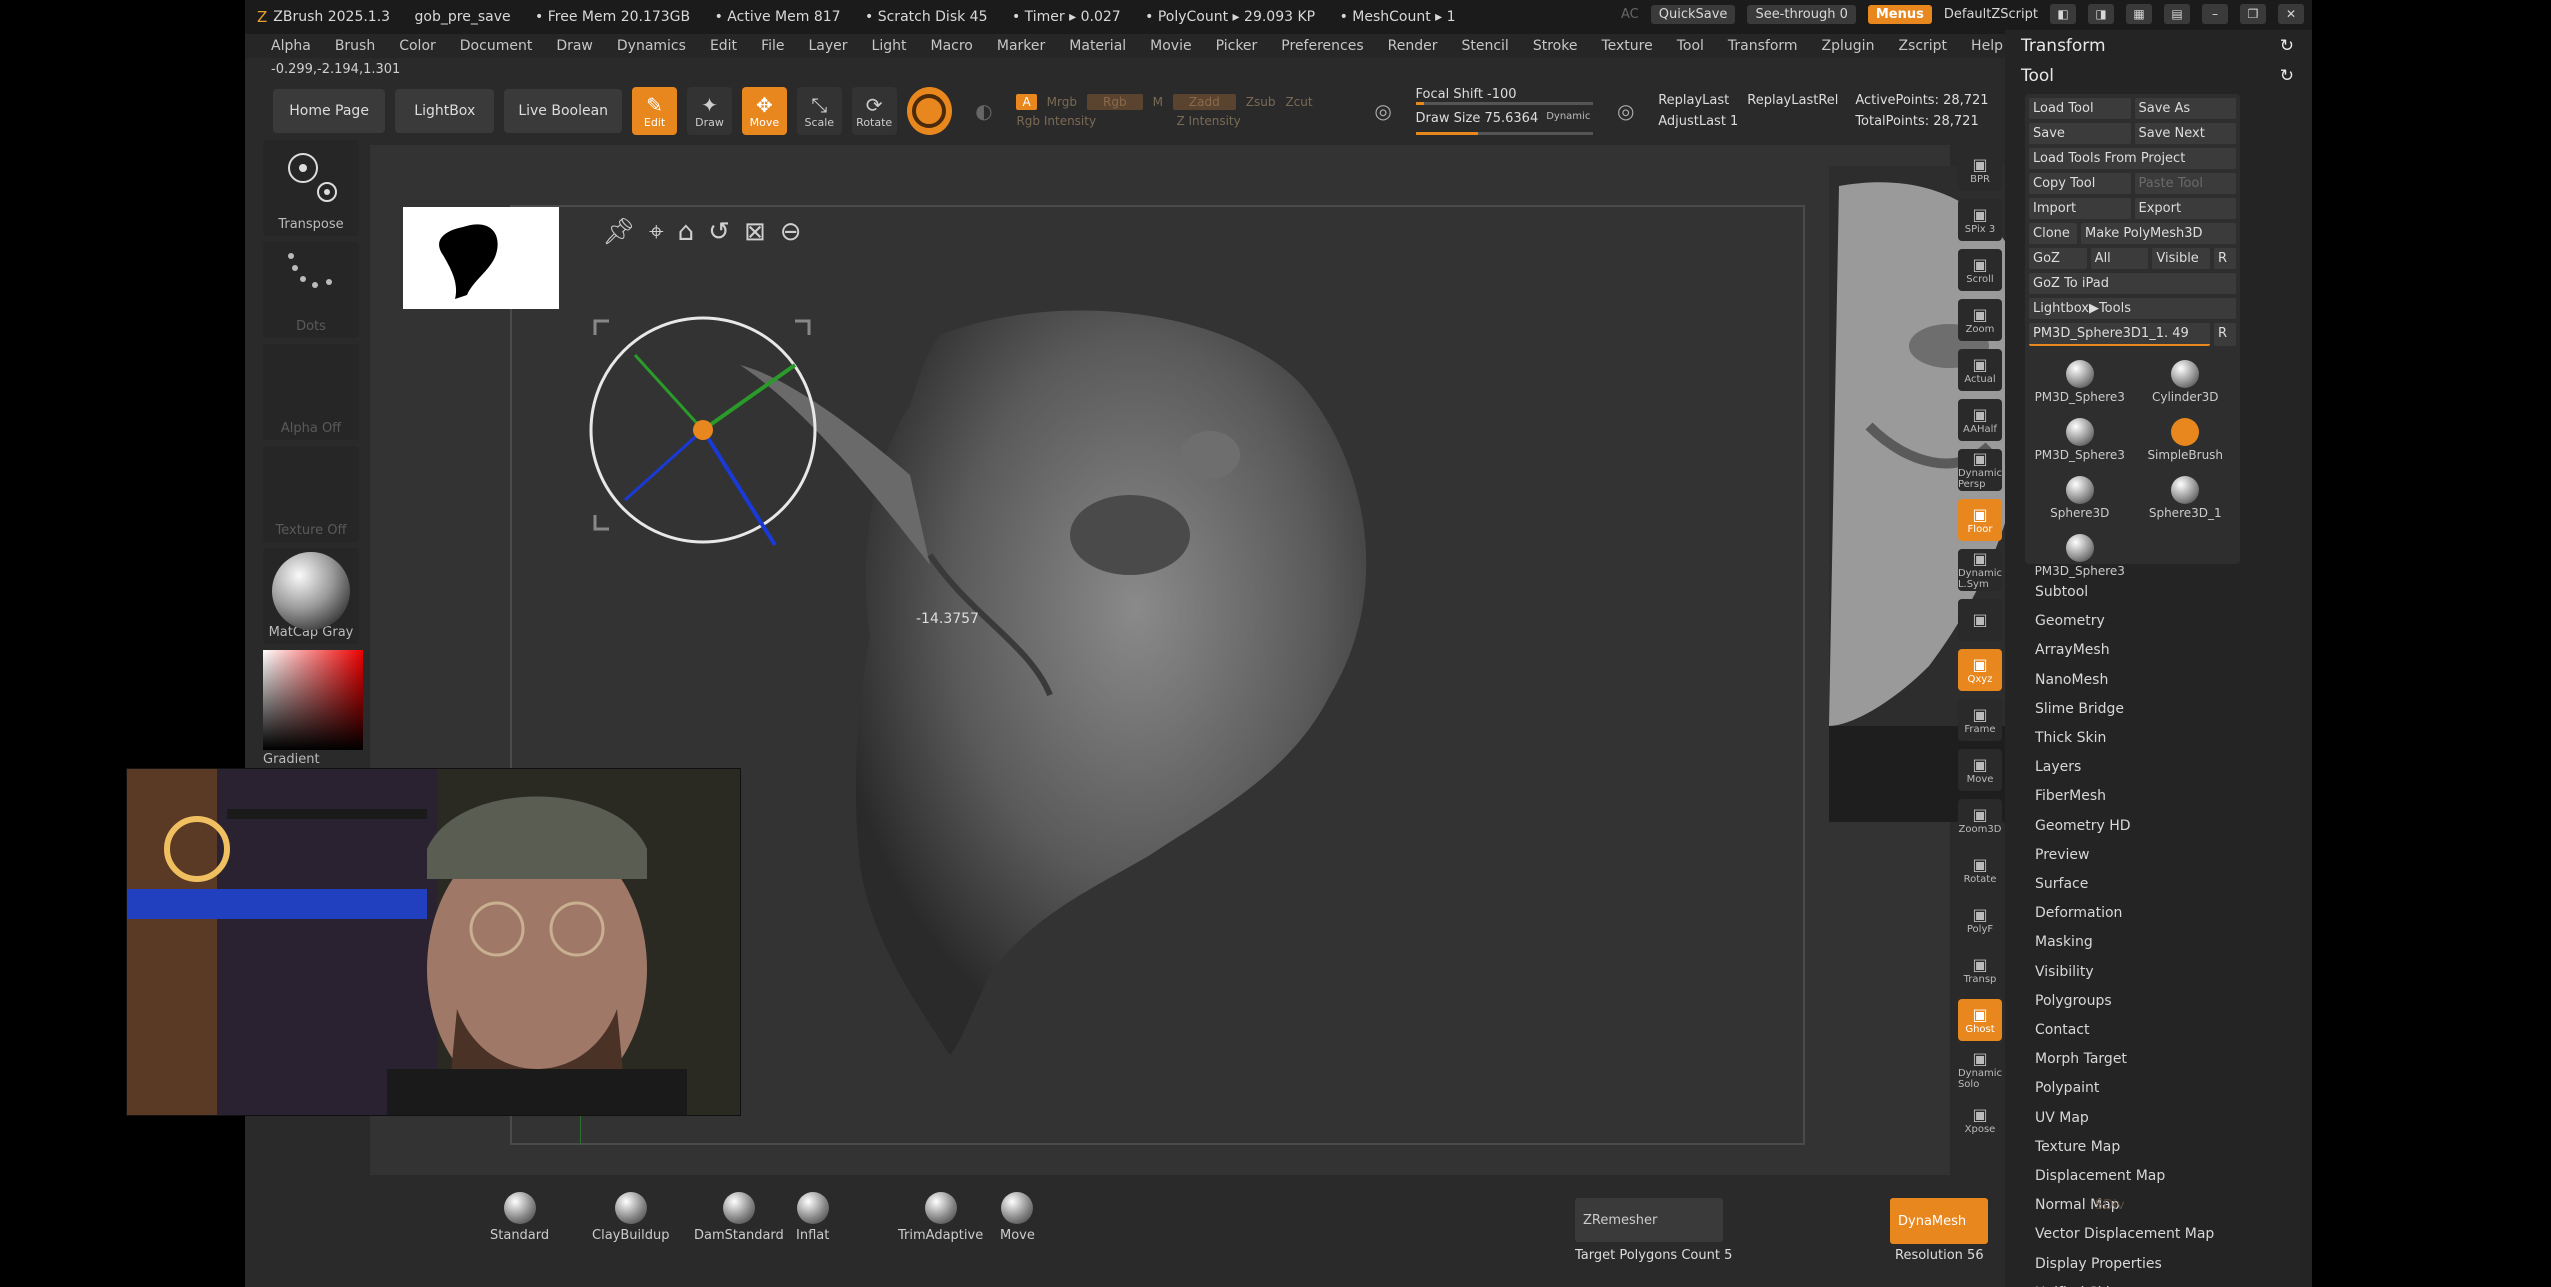 This screenshot has width=2551, height=1287. What do you see at coordinates (1980, 670) in the screenshot?
I see `rstrip-qxyz-button: ▣ Qxyz` at bounding box center [1980, 670].